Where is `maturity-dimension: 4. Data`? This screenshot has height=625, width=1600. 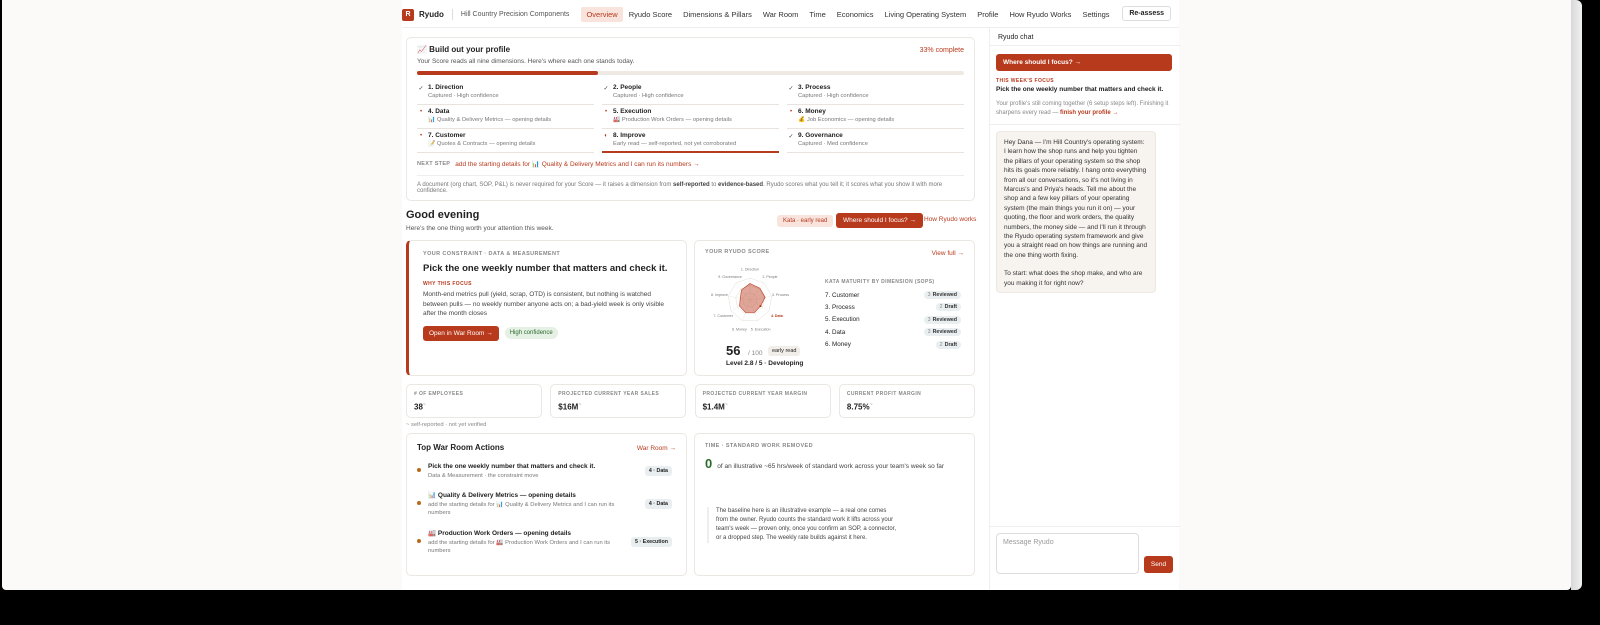
maturity-dimension: 4. Data is located at coordinates (835, 332).